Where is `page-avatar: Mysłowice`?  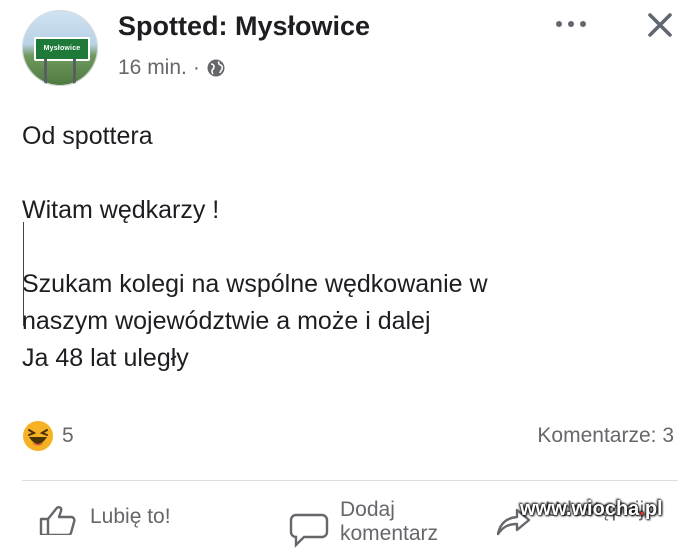
page-avatar: Mysłowice is located at coordinates (60, 48).